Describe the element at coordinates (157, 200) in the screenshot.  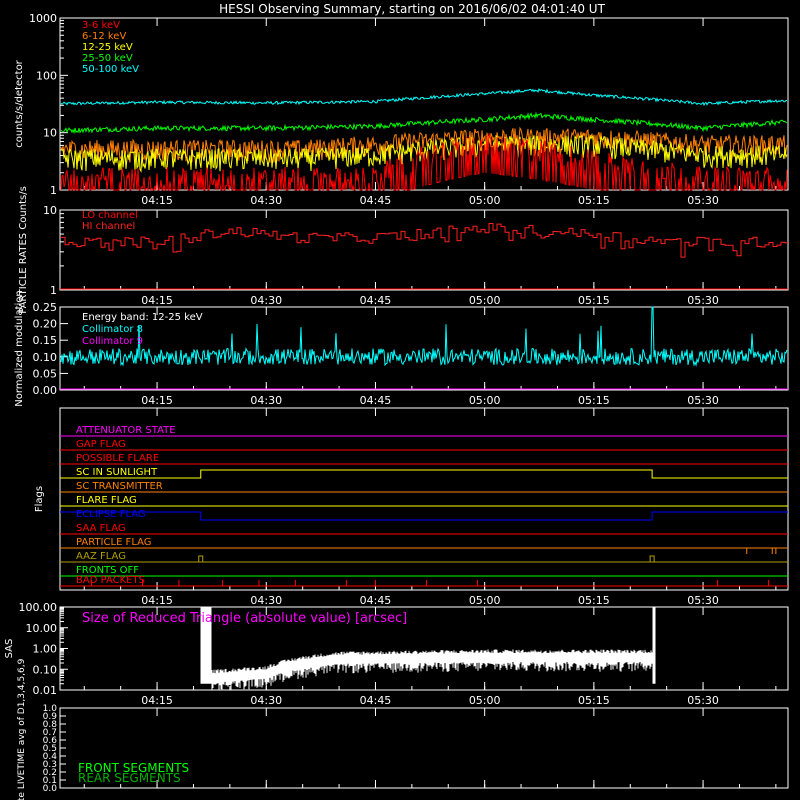
I see `count-rates-xtick-label: 04:15` at that location.